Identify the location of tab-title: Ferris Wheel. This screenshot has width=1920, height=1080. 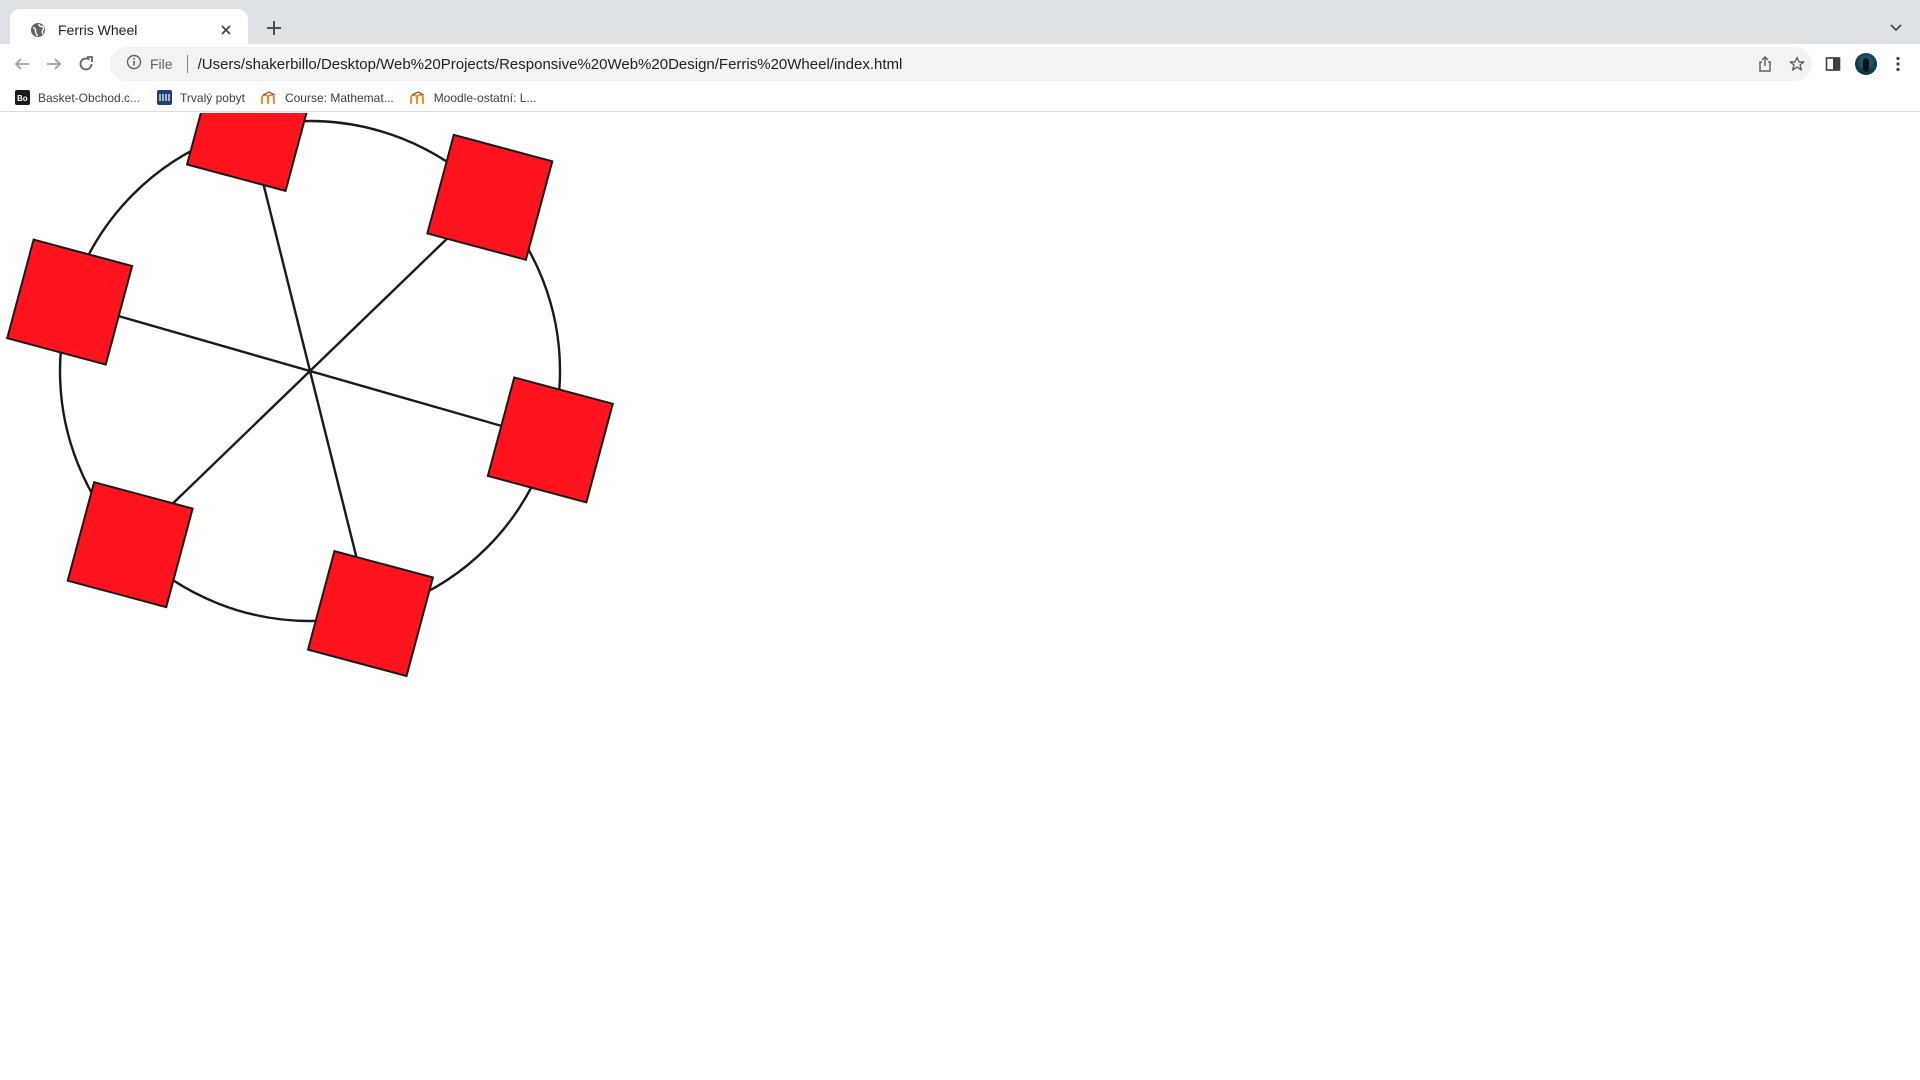
(98, 29).